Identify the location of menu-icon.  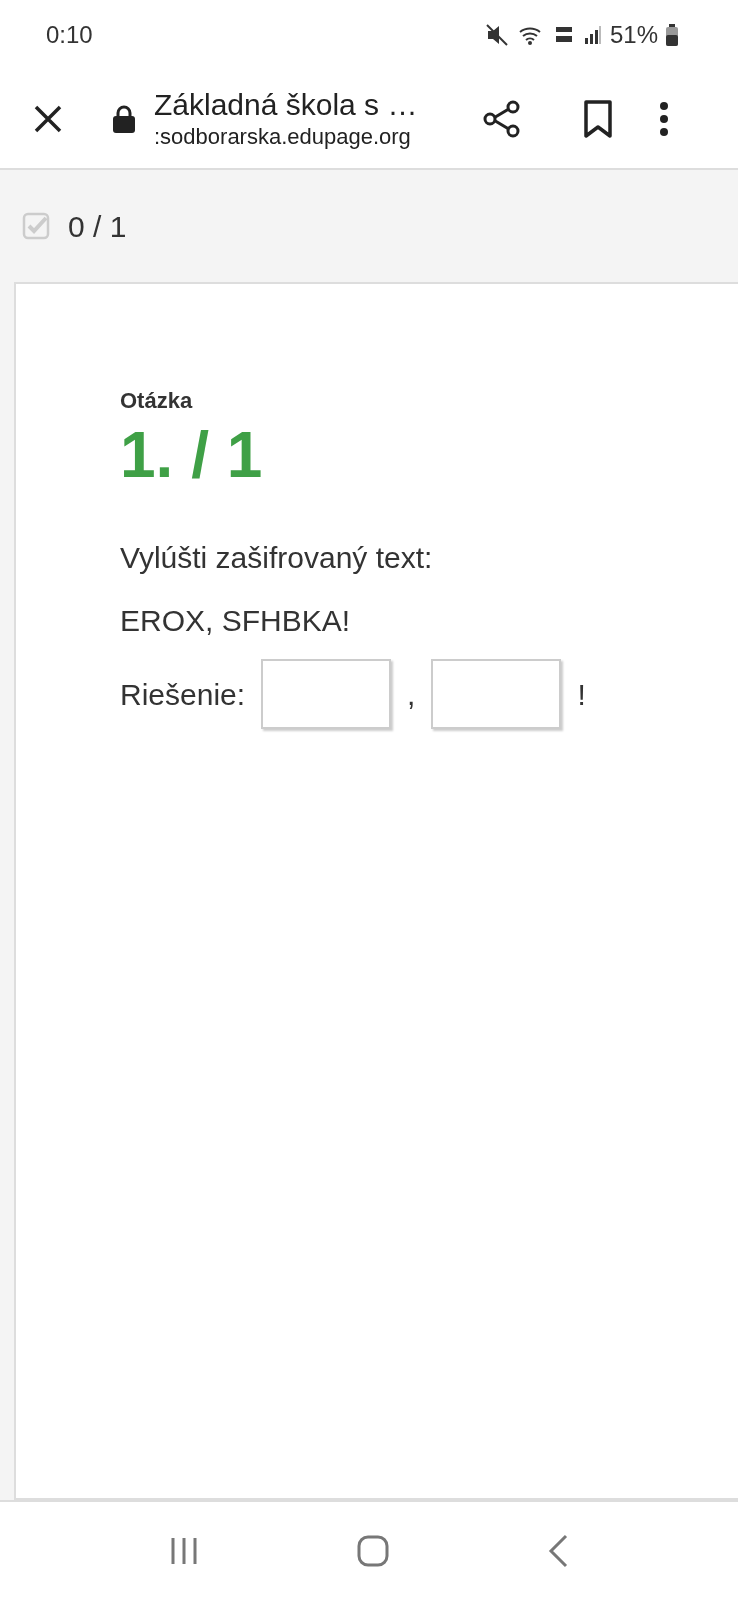
(664, 119).